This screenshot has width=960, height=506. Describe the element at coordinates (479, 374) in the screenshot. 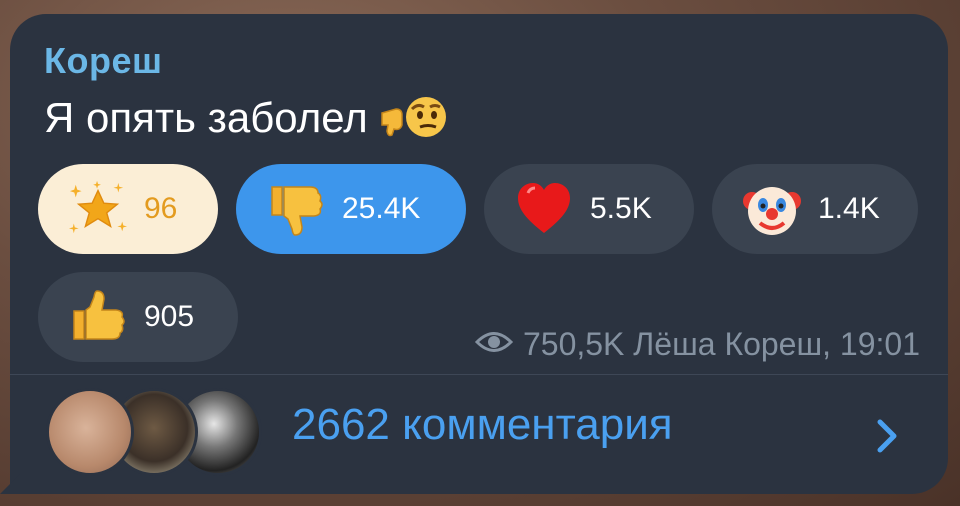

I see `comments-divider` at that location.